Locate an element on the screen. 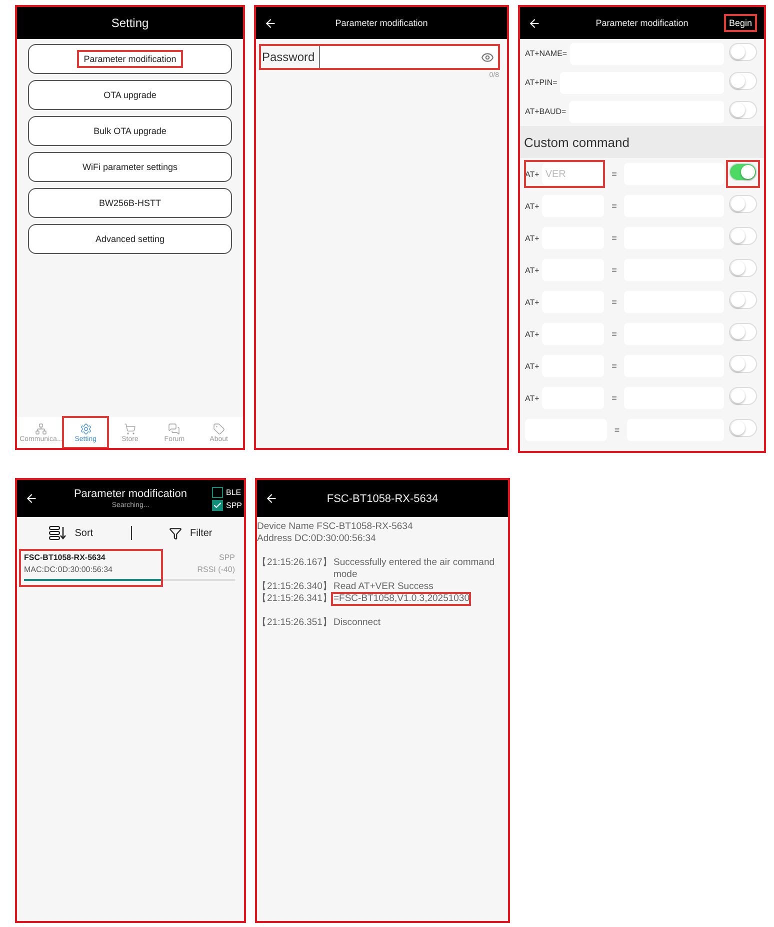 The width and height of the screenshot is (774, 927). log-time: 【21:15:26.340】 is located at coordinates (294, 587).